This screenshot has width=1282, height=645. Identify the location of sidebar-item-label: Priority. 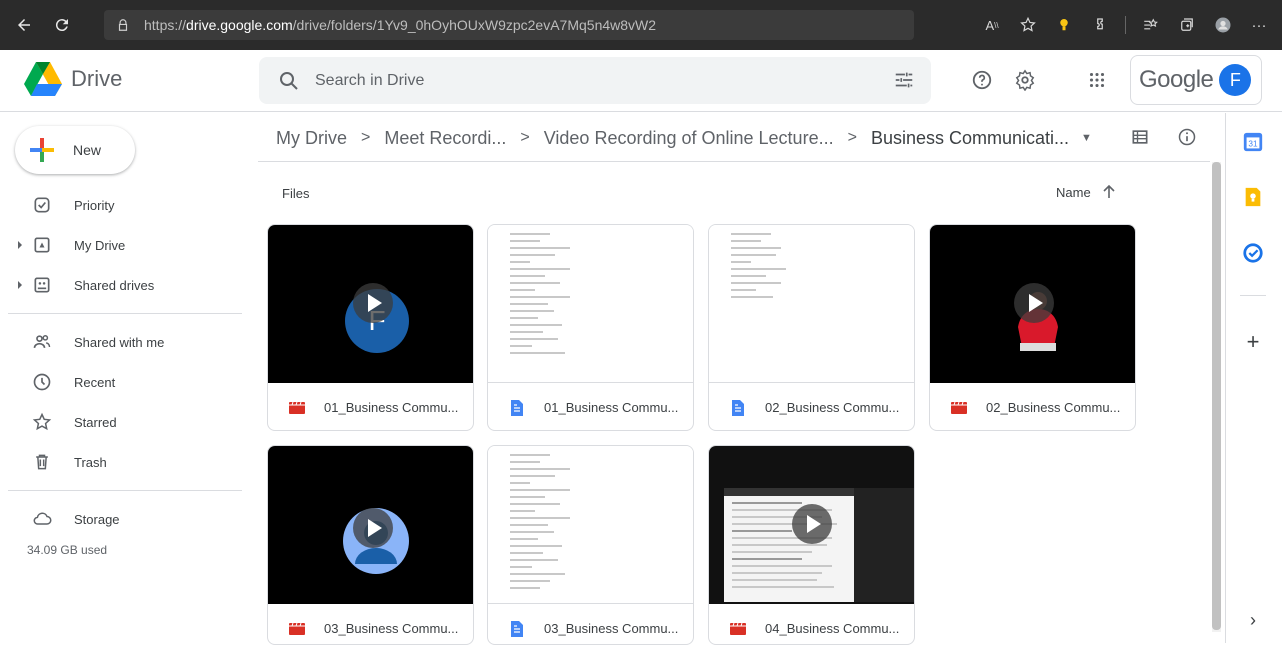
(94, 205).